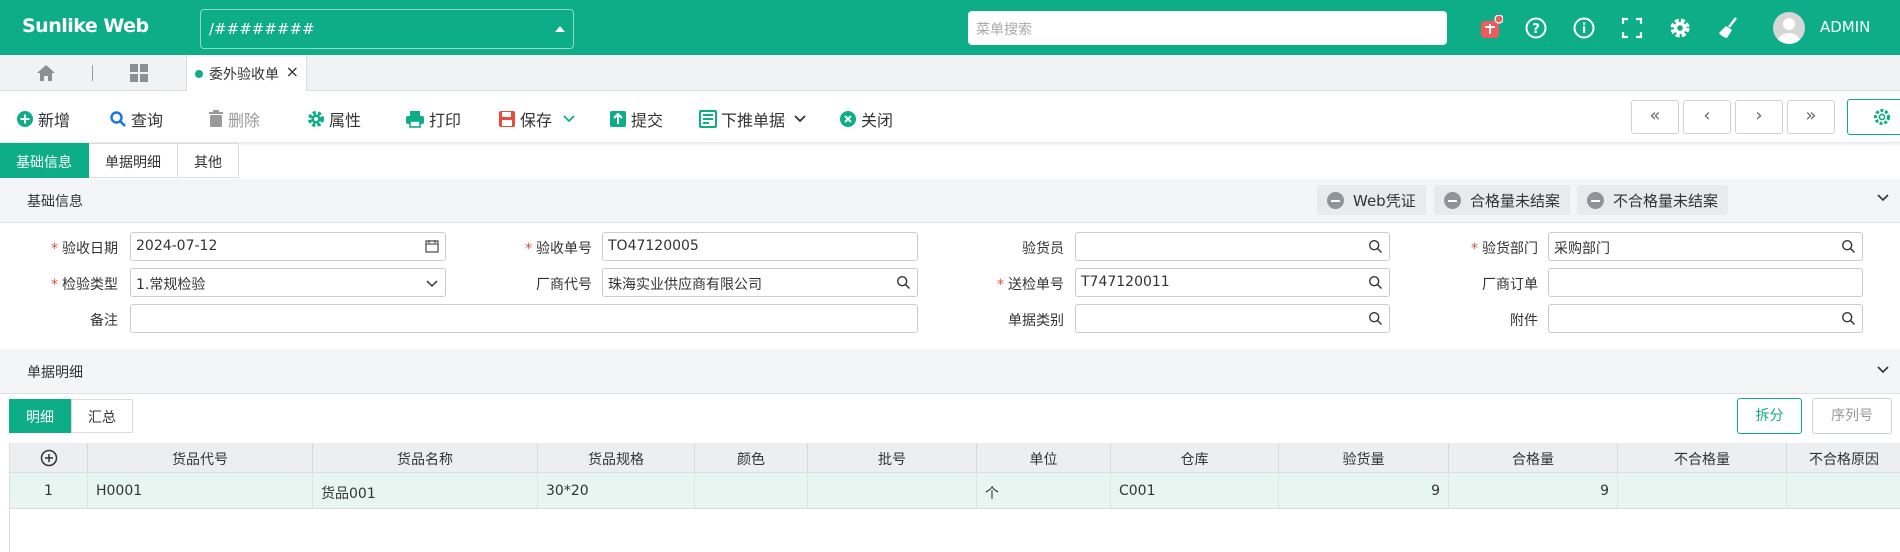 This screenshot has width=1900, height=552. I want to click on column-header: 单位, so click(1044, 457).